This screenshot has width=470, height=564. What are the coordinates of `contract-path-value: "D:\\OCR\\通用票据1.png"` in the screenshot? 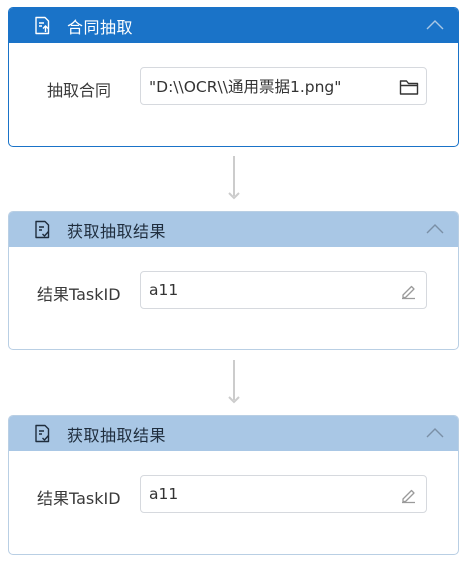 It's located at (245, 87).